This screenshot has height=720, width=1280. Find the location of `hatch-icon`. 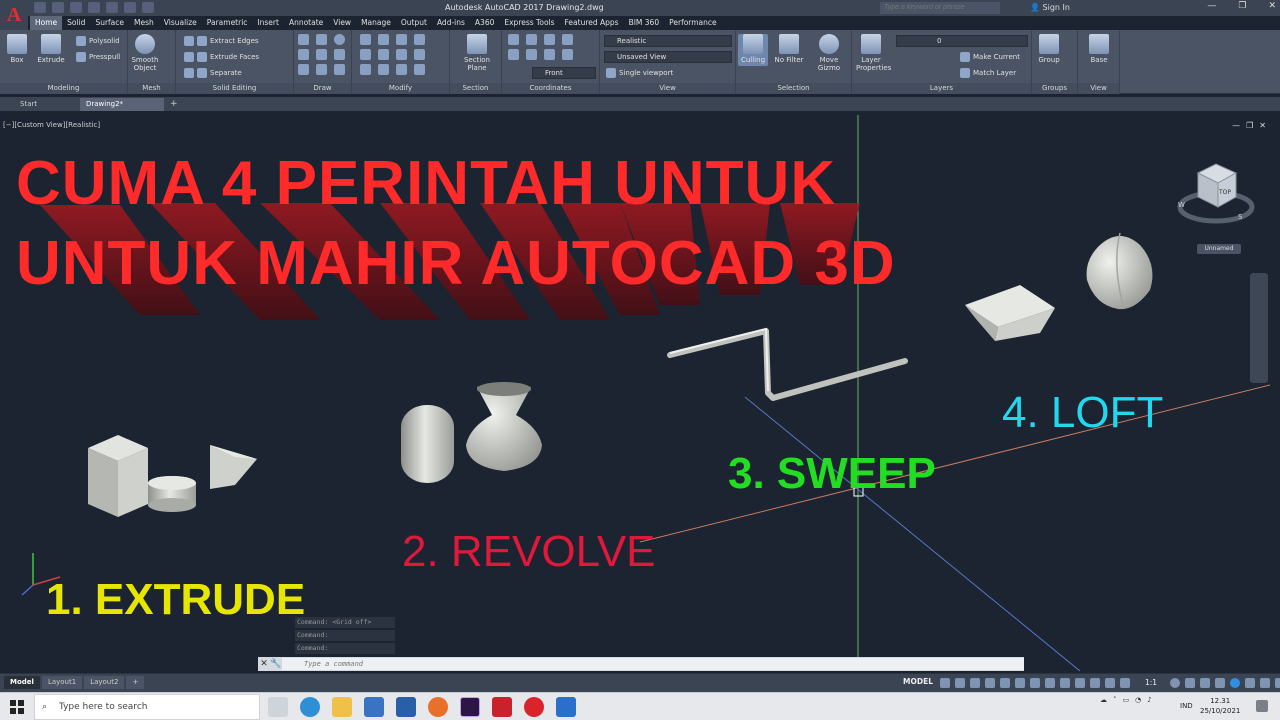

hatch-icon is located at coordinates (339, 54).